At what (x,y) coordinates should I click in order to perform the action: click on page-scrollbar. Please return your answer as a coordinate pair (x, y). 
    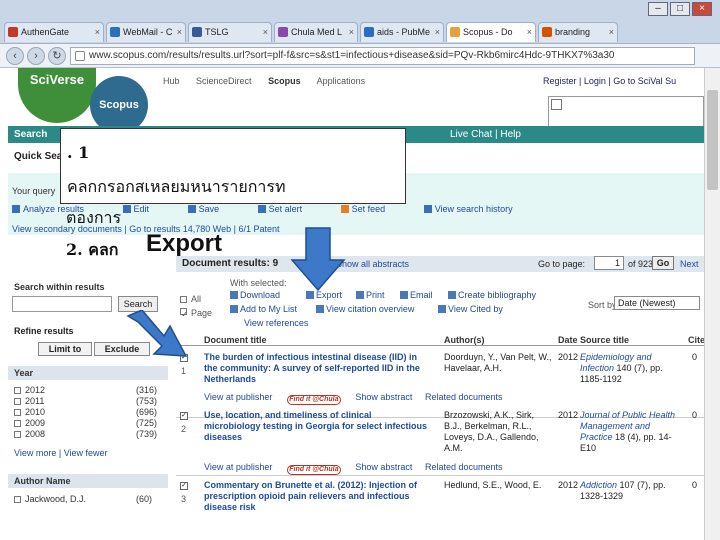
    Looking at the image, I should click on (712, 304).